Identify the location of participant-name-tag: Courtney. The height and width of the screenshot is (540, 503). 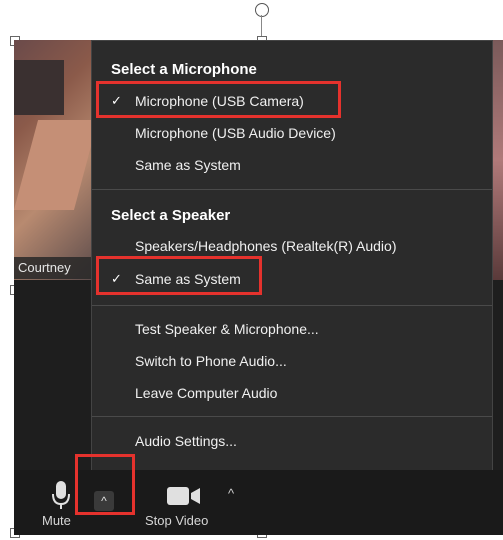
(54, 268).